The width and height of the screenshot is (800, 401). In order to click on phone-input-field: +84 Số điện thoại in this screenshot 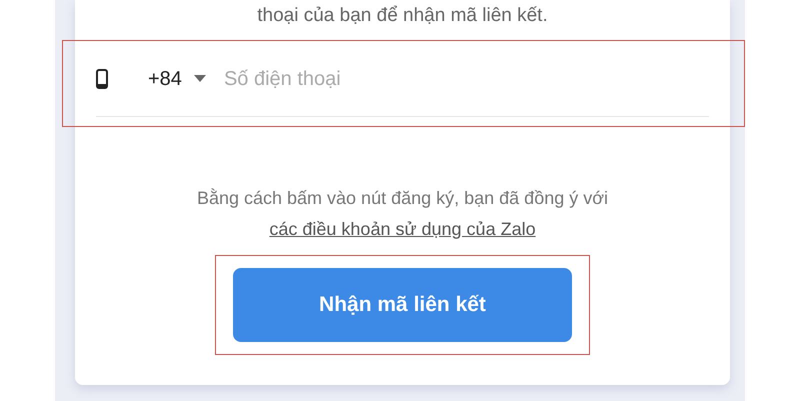, I will do `click(402, 79)`.